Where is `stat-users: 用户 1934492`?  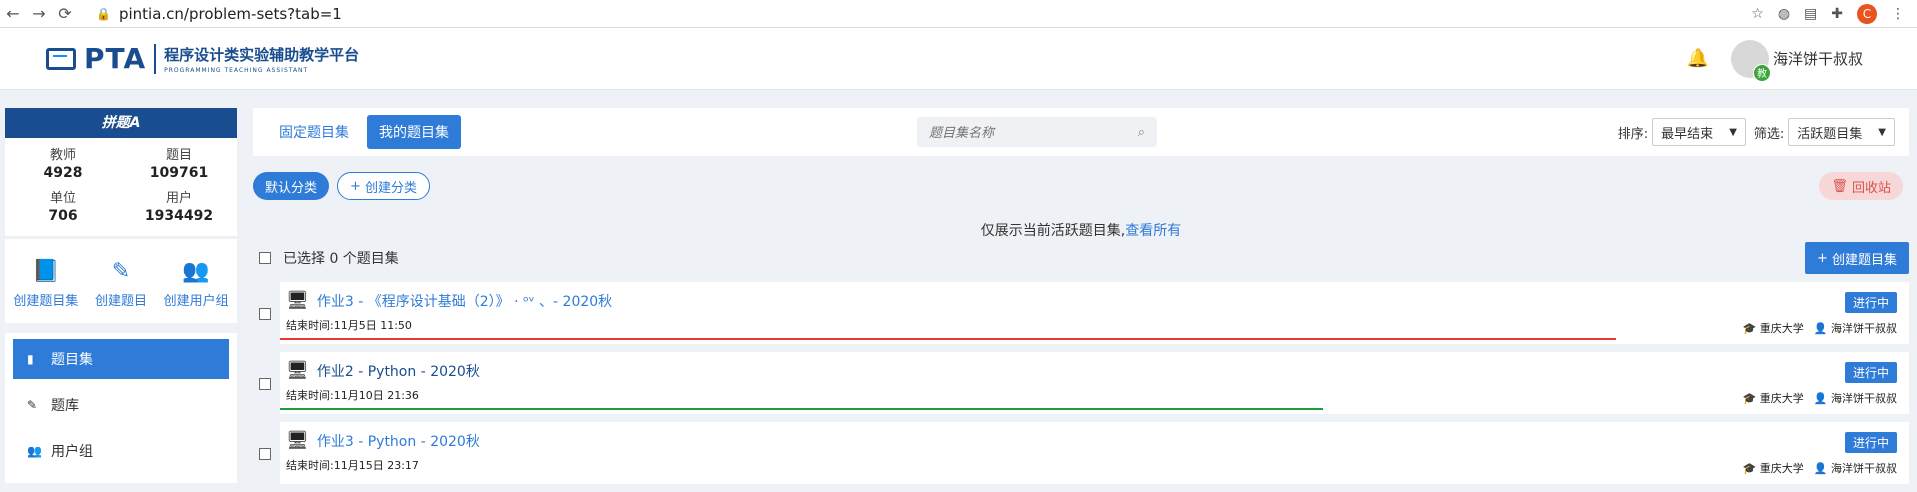 stat-users: 用户 1934492 is located at coordinates (179, 205).